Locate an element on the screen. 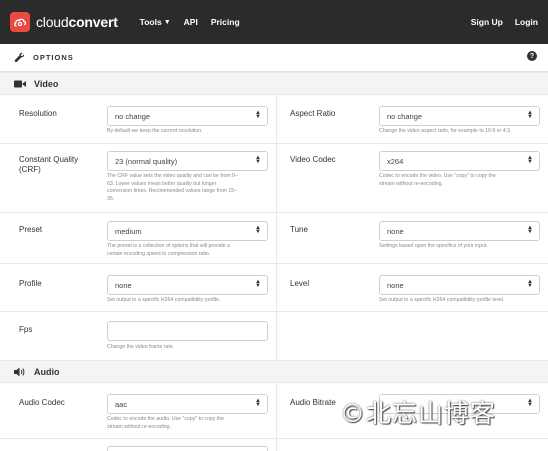 The height and width of the screenshot is (451, 548). audio-section-title: Audio is located at coordinates (47, 371).